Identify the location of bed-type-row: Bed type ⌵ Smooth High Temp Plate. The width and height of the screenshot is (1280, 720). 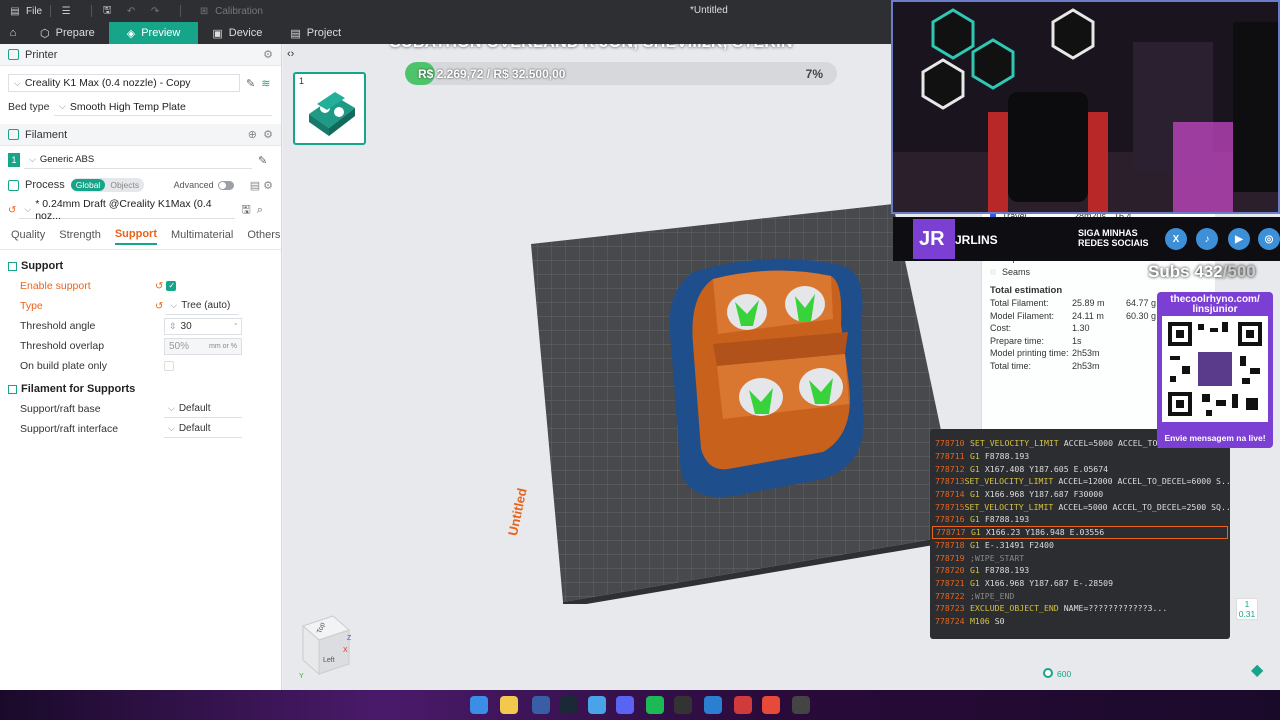
(140, 107).